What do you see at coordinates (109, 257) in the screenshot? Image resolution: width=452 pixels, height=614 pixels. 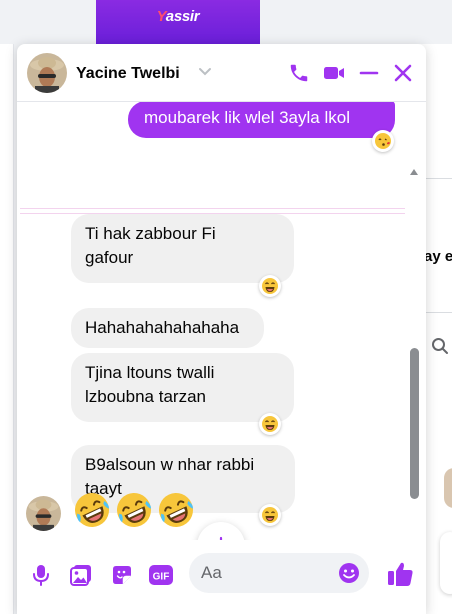 I see `message-text-line: gafour` at bounding box center [109, 257].